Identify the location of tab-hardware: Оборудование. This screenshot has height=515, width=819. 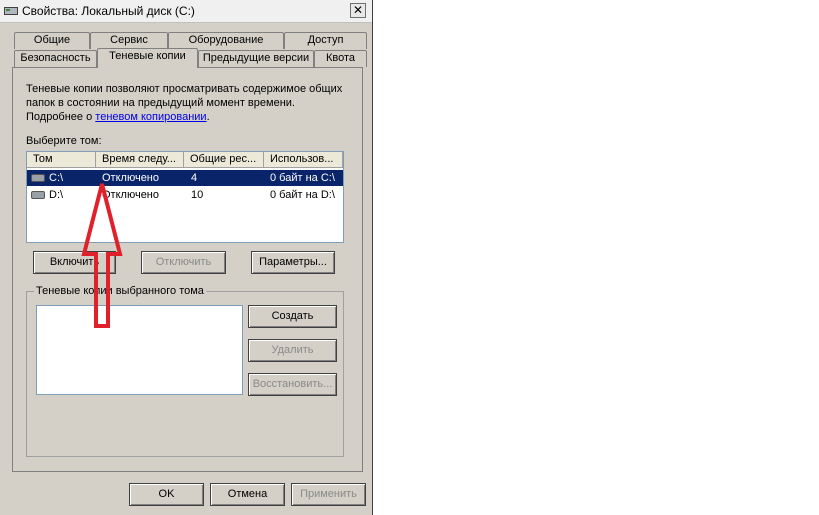
(226, 40).